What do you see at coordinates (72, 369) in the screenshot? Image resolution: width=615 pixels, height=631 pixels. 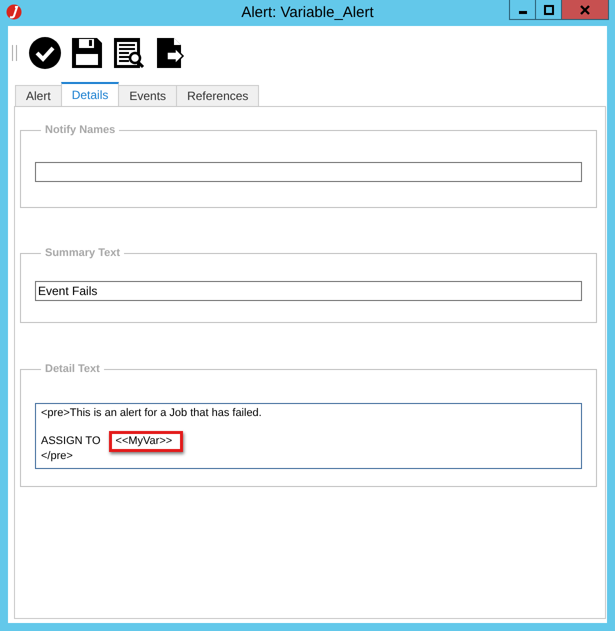 I see `section-label: Detail Text` at bounding box center [72, 369].